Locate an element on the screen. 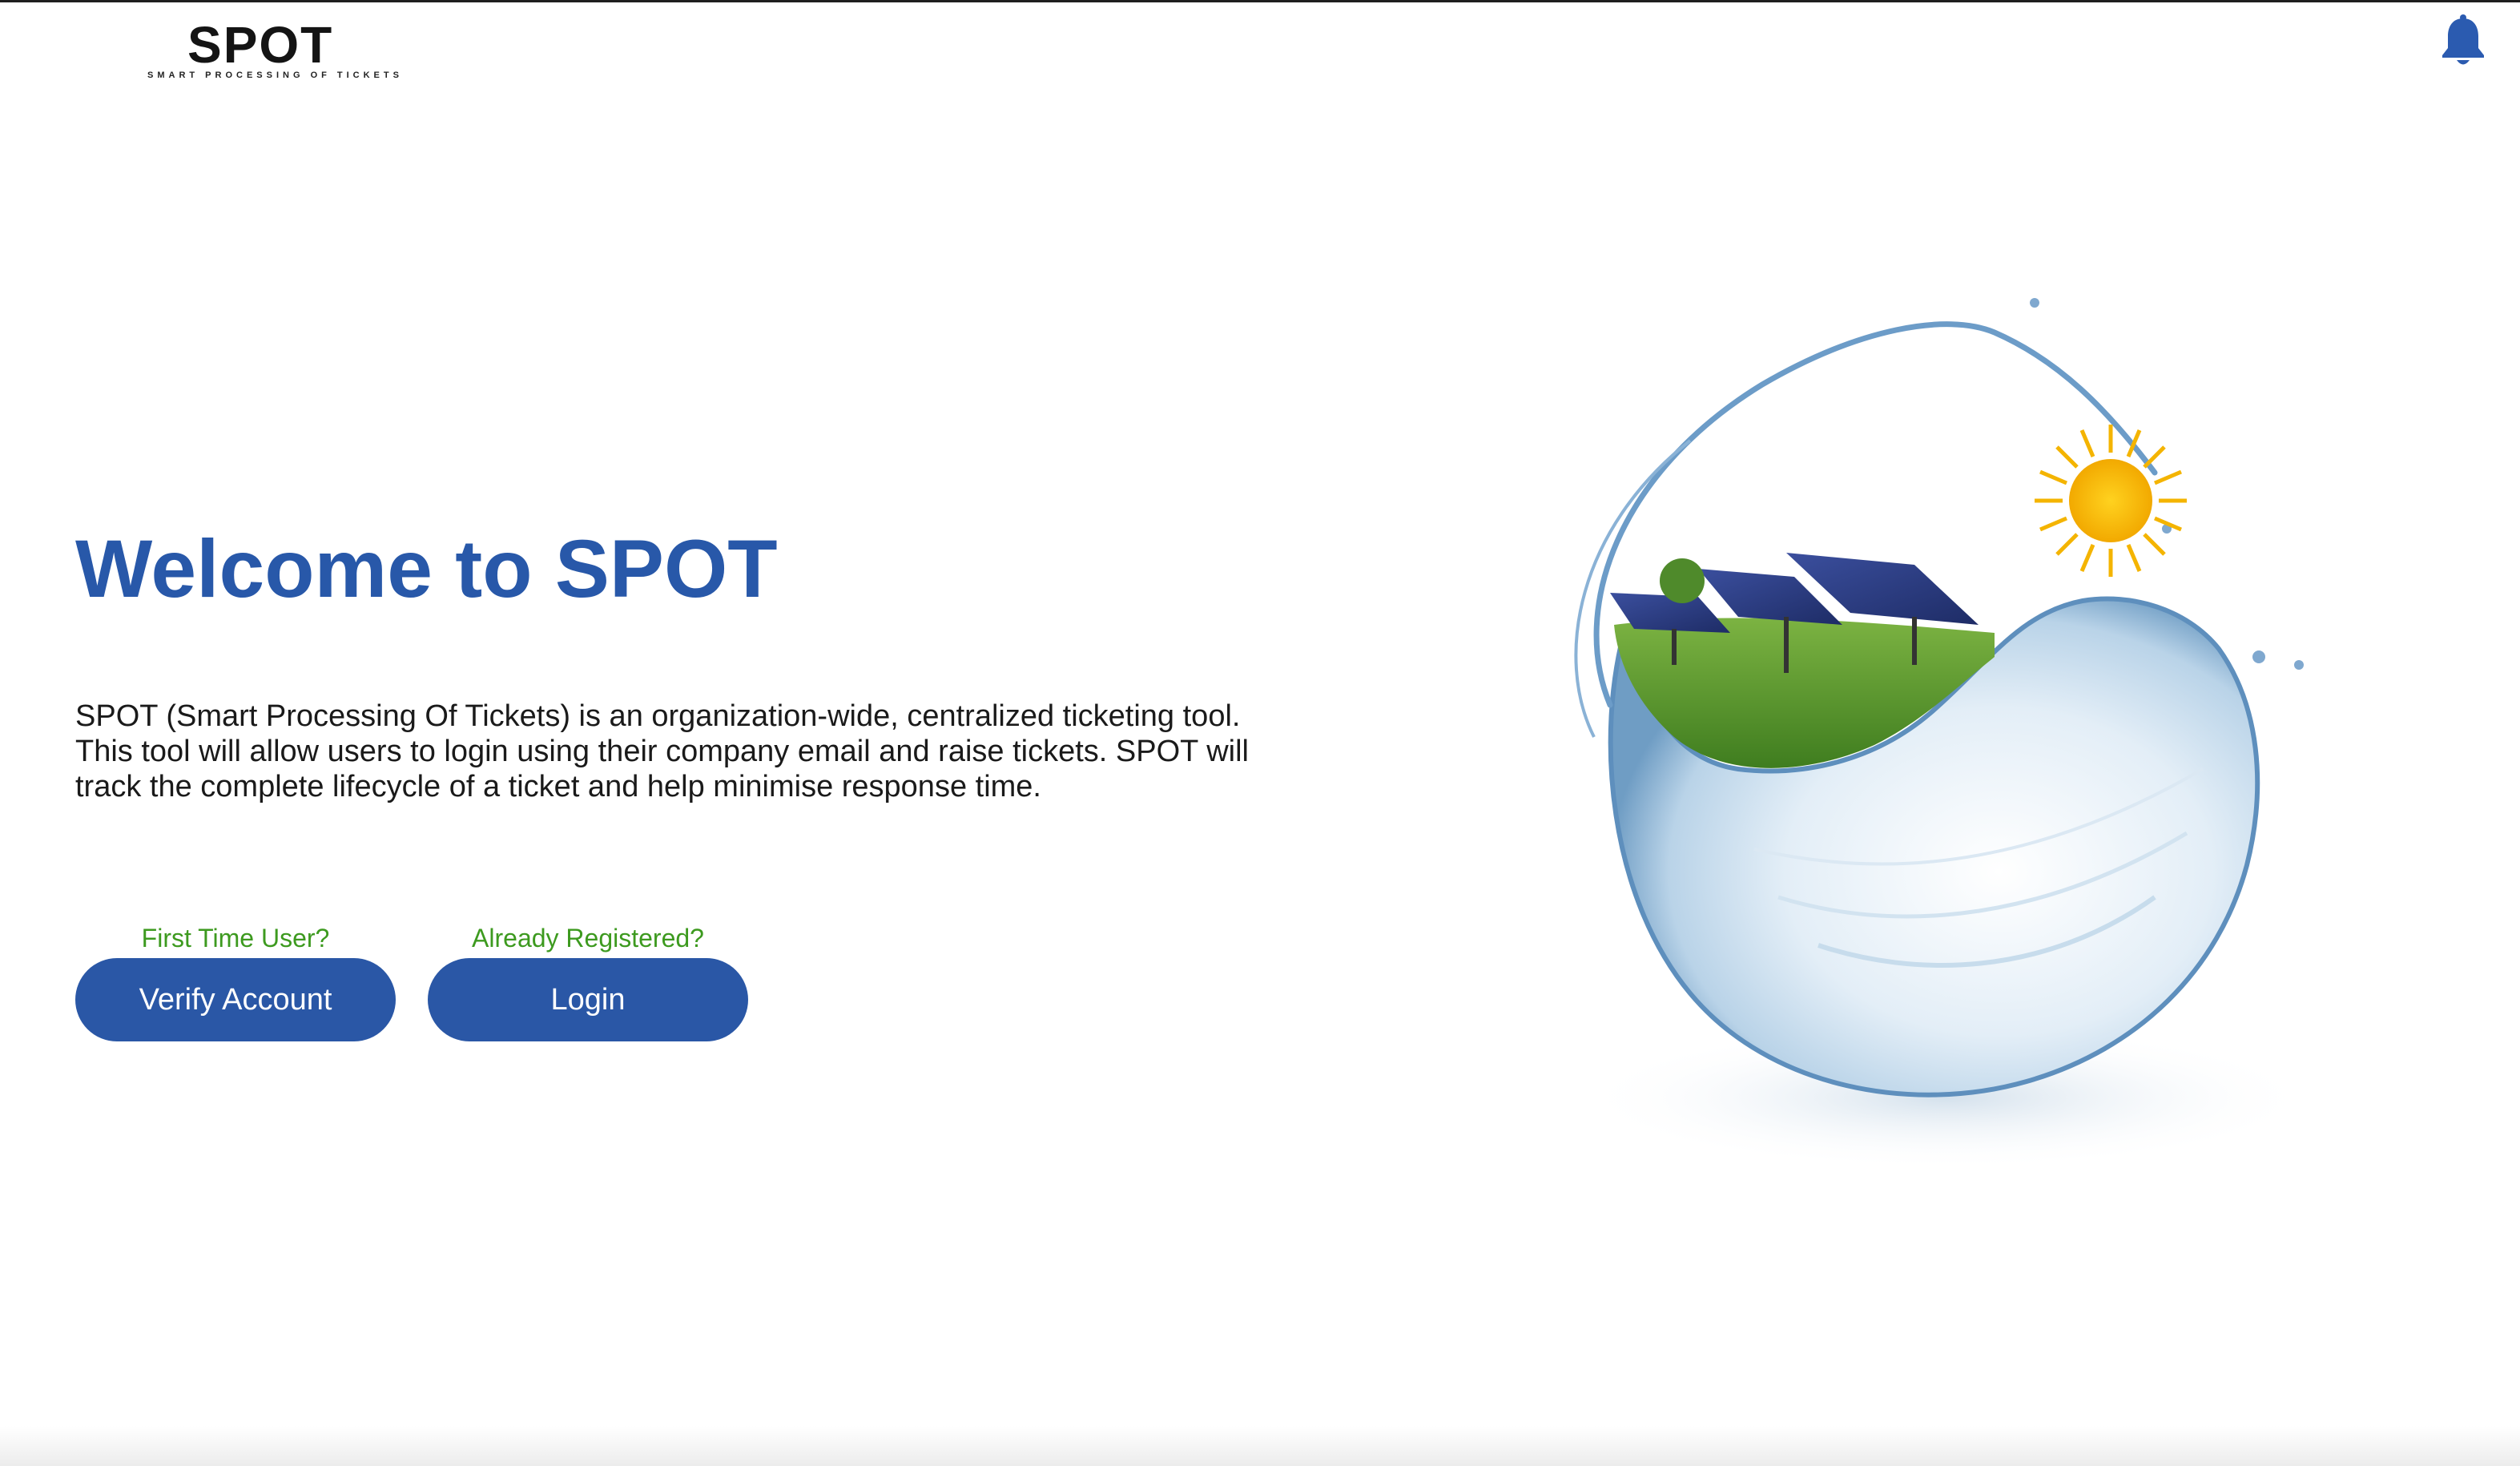 Image resolution: width=2520 pixels, height=1466 pixels. spot-logo: SPOT SMART PROCESSING OF TICKETS is located at coordinates (275, 50).